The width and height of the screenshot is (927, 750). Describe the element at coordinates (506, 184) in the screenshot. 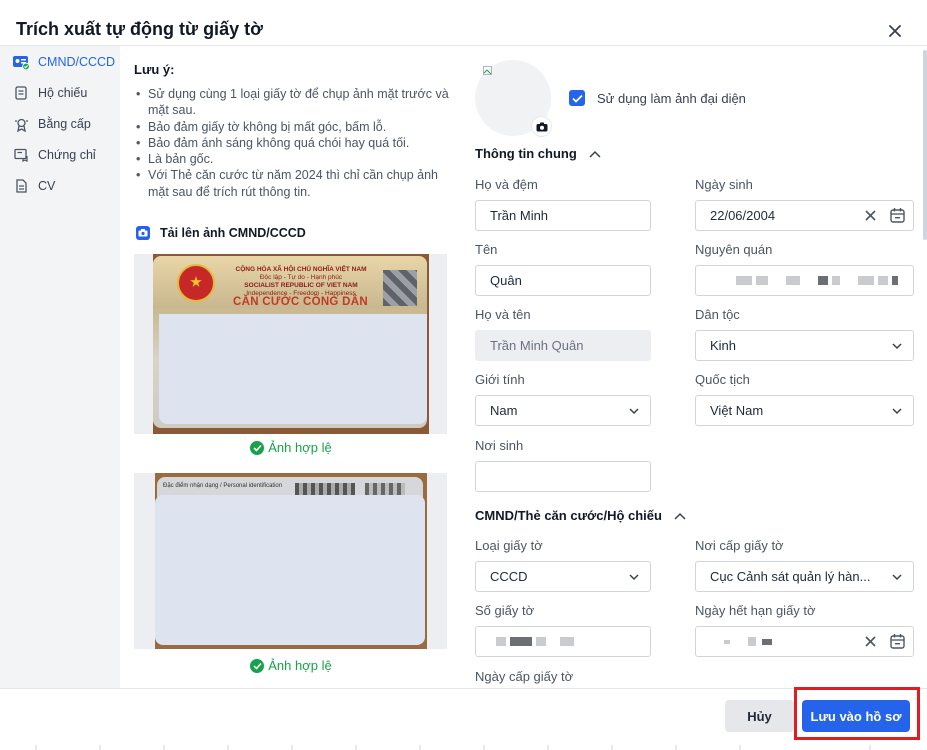

I see `ho-va-dem-label: Họ và đệm` at that location.